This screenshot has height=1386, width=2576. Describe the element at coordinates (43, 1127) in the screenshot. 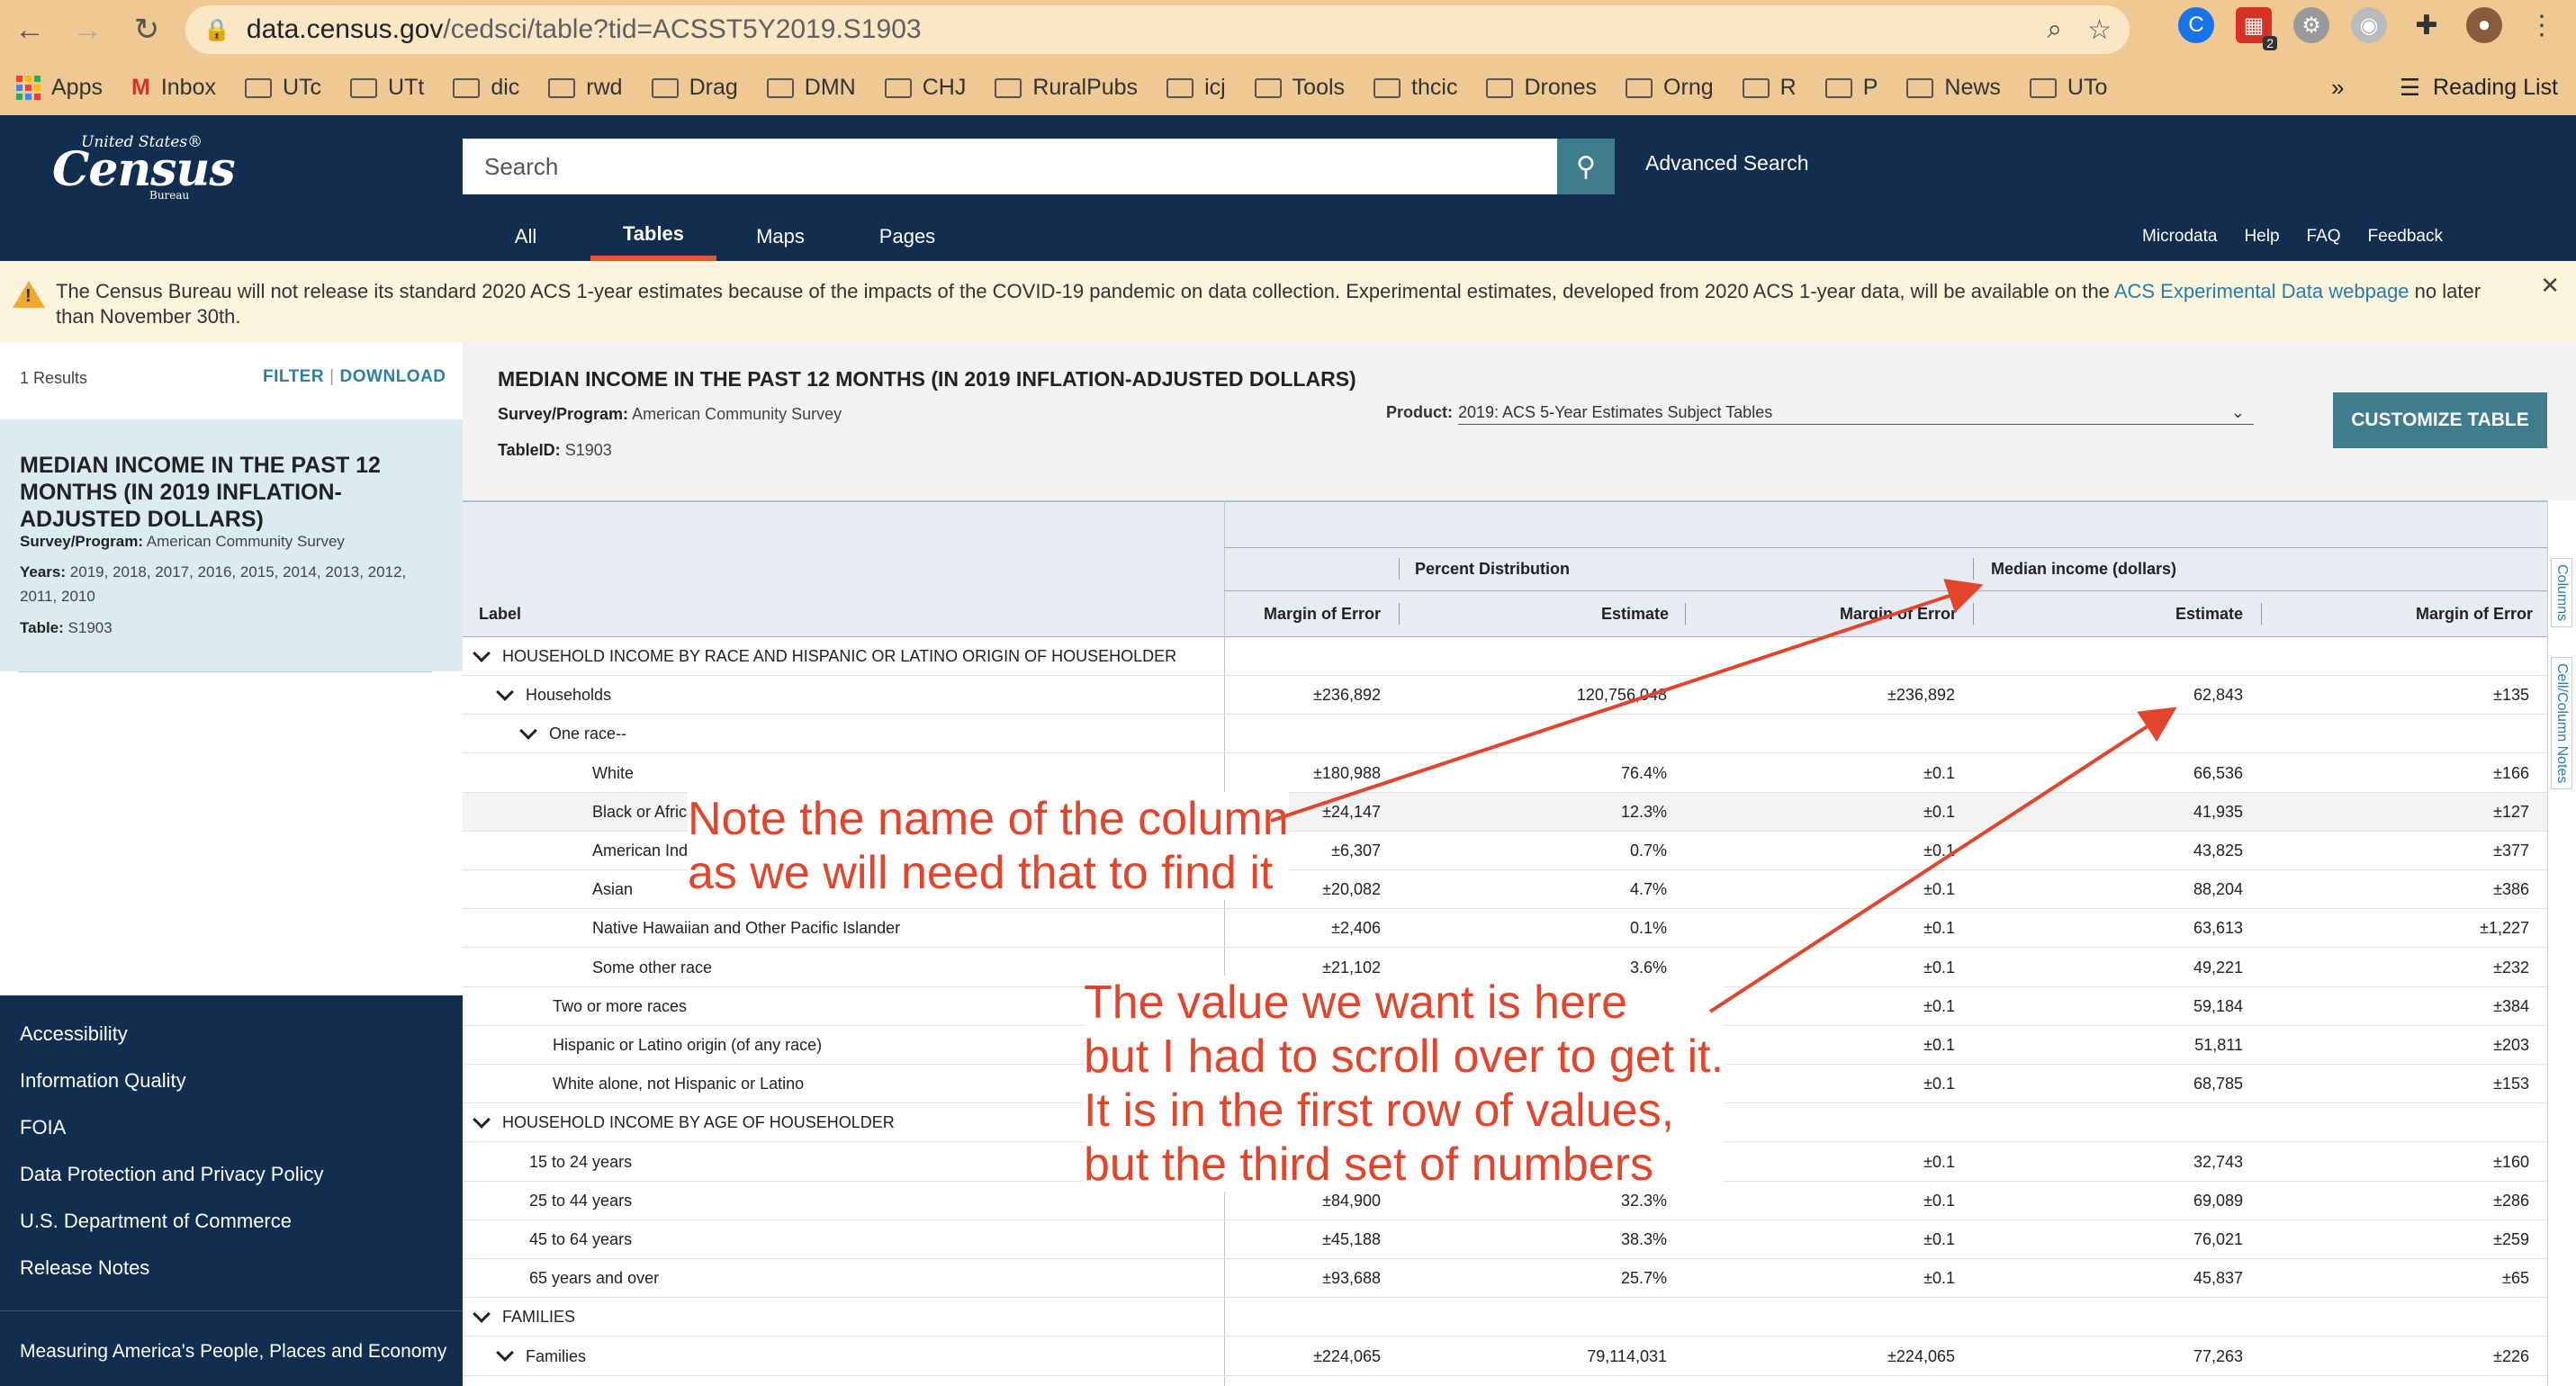

I see `footer-foia-link: FOIA` at that location.